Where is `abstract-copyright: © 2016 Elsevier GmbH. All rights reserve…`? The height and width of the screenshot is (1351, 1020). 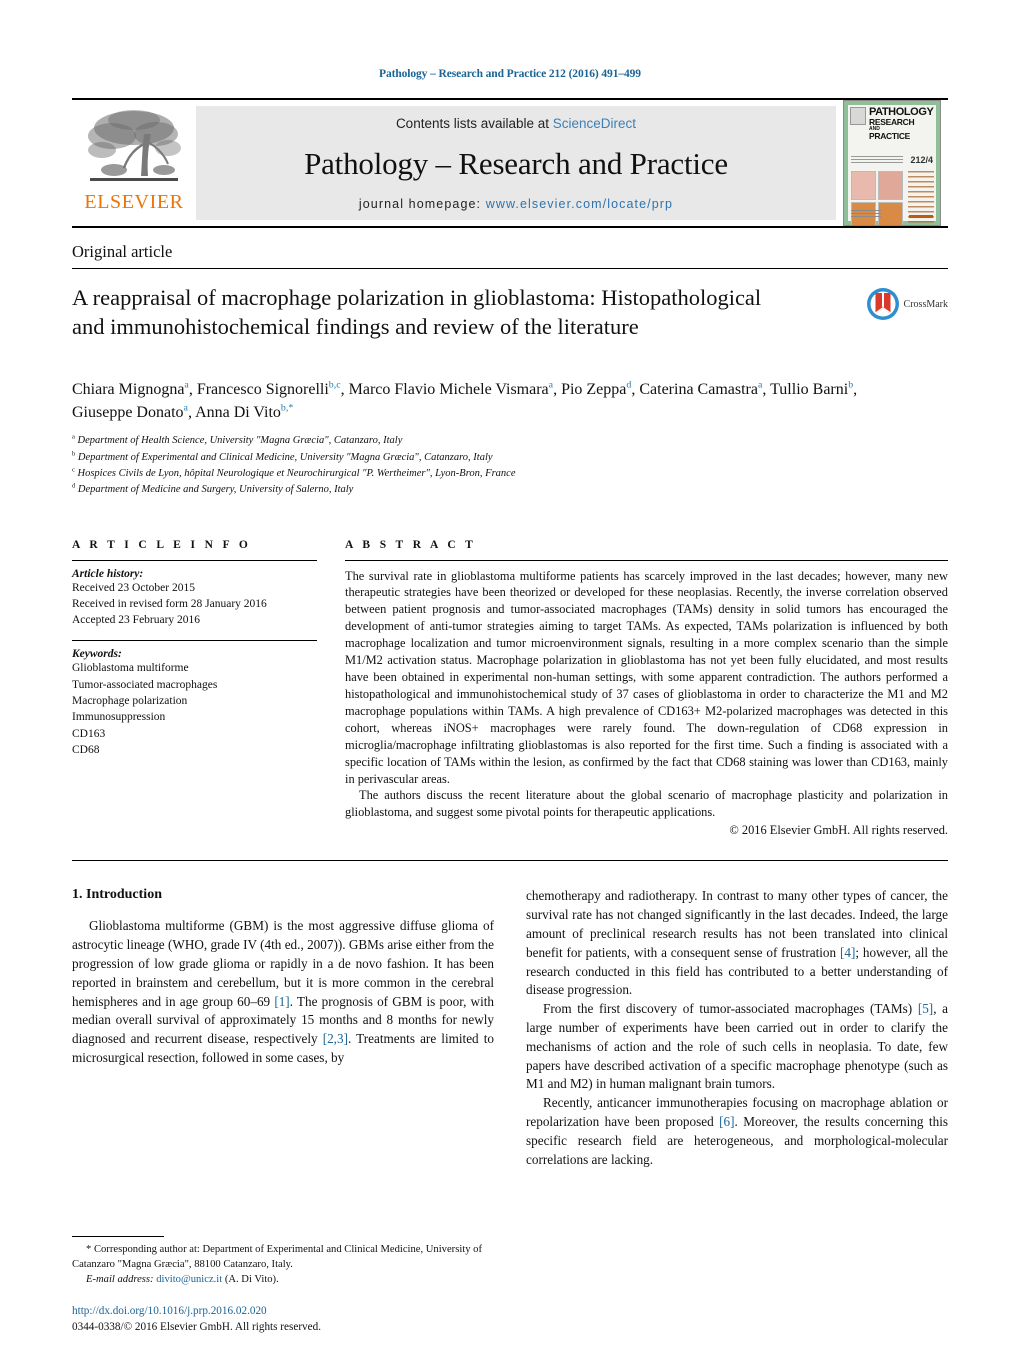 abstract-copyright: © 2016 Elsevier GmbH. All rights reserve… is located at coordinates (838, 830).